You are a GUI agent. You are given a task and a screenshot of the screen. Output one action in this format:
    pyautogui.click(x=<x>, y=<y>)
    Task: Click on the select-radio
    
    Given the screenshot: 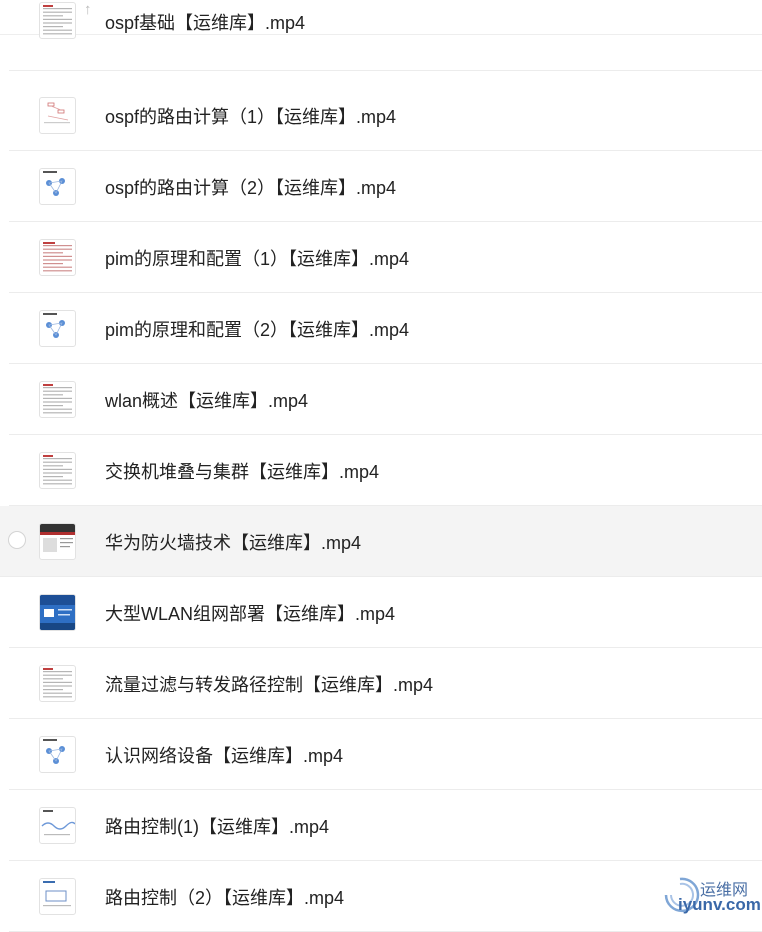 What is the action you would take?
    pyautogui.click(x=17, y=540)
    